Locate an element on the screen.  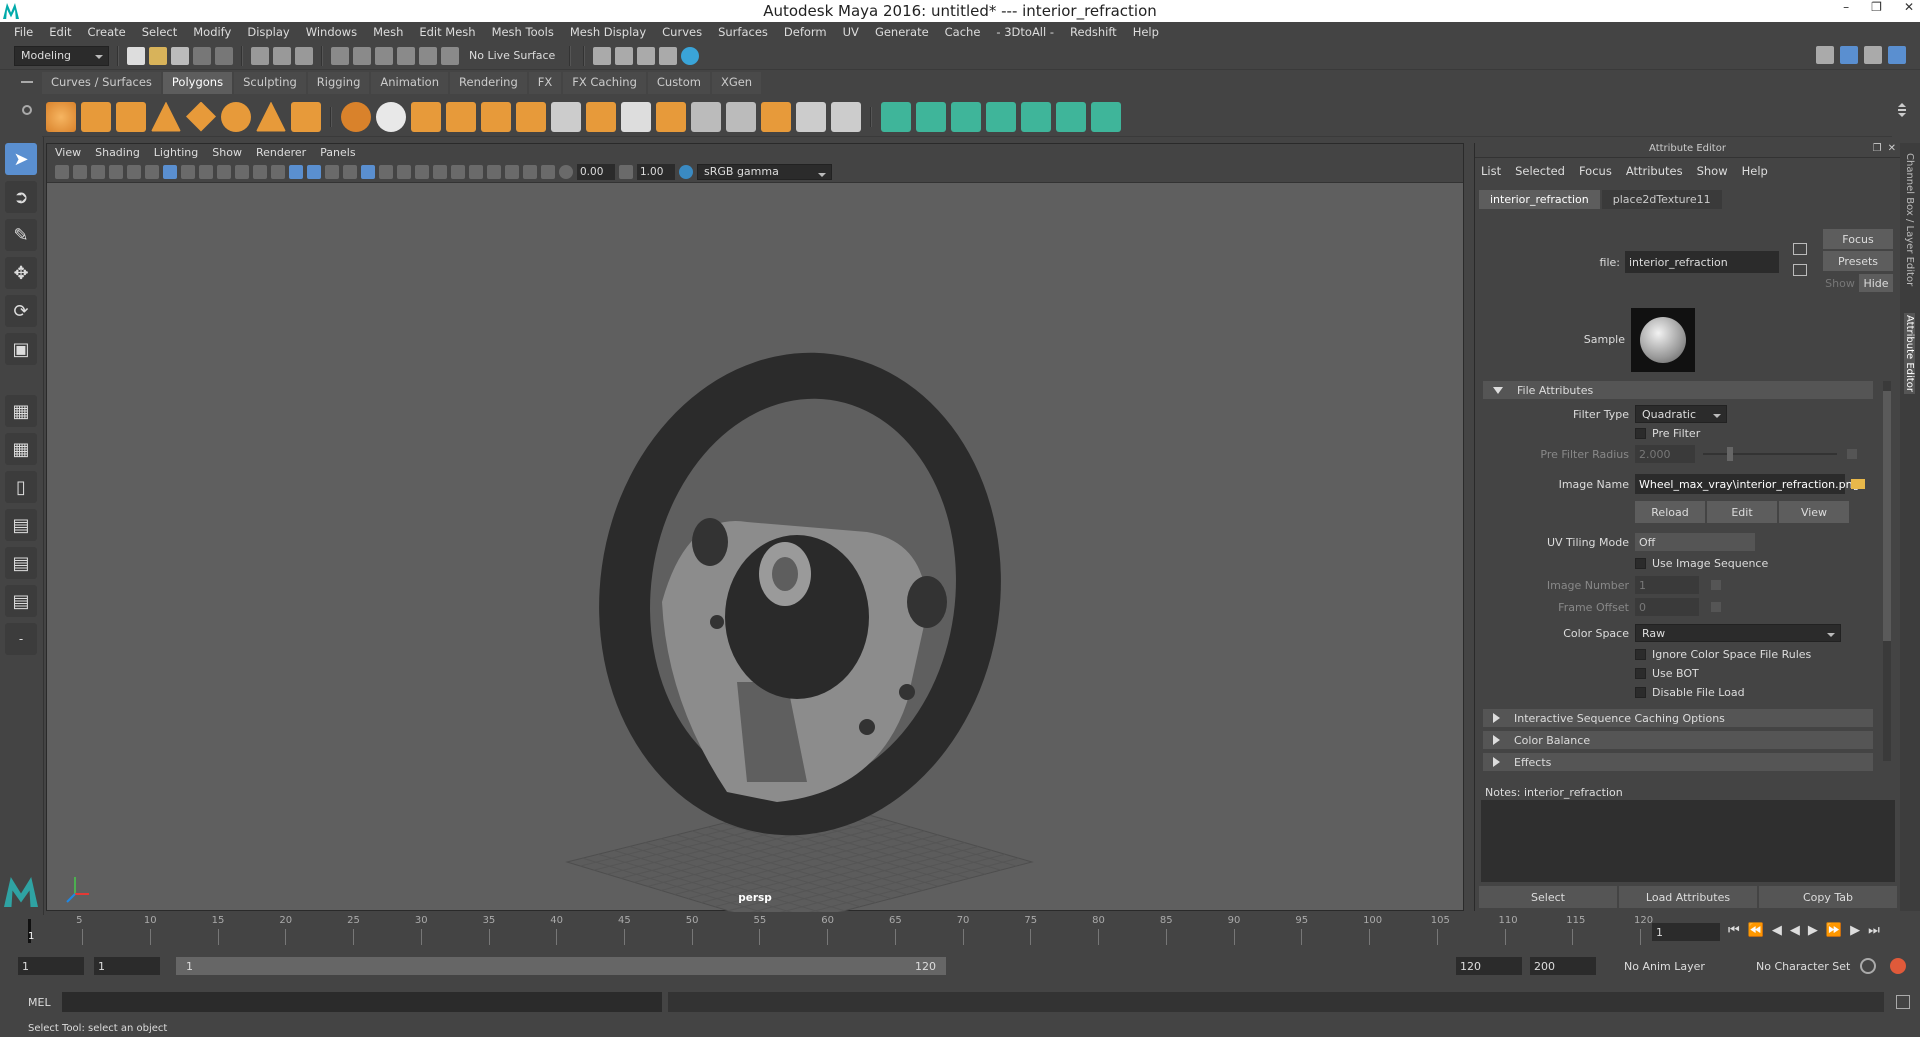
save-scene-icon is located at coordinates (180, 55).